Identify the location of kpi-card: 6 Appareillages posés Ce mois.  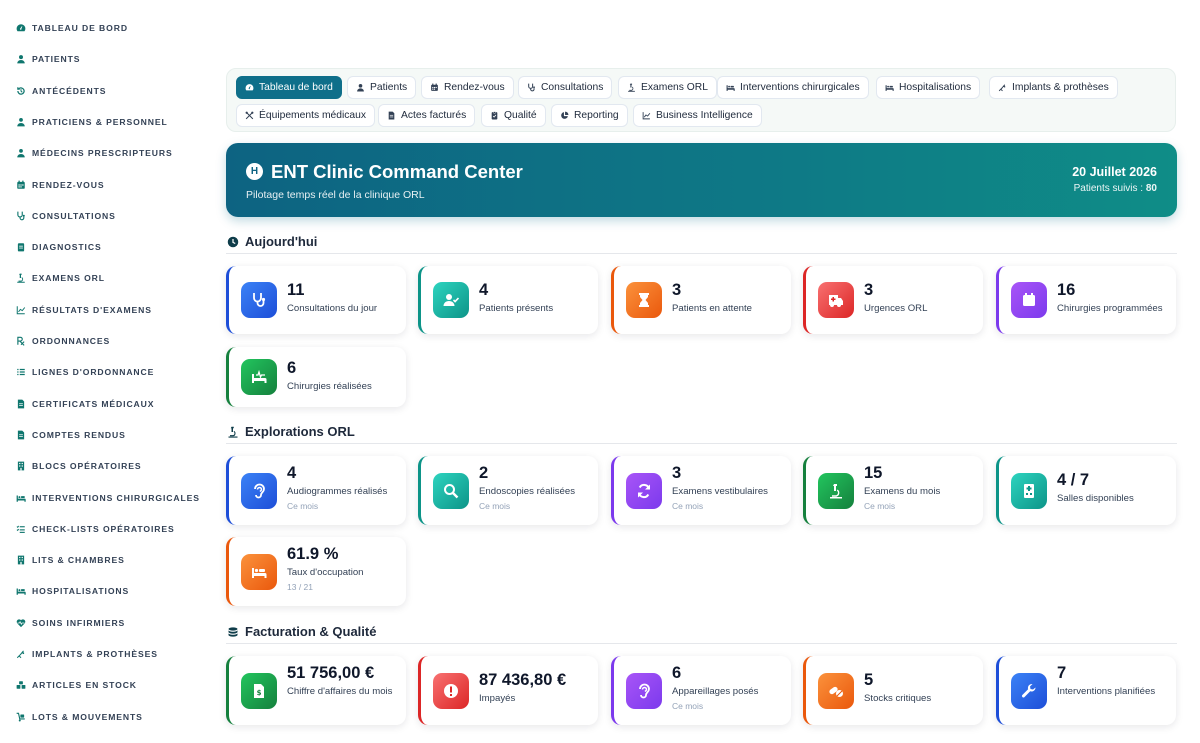
(701, 690).